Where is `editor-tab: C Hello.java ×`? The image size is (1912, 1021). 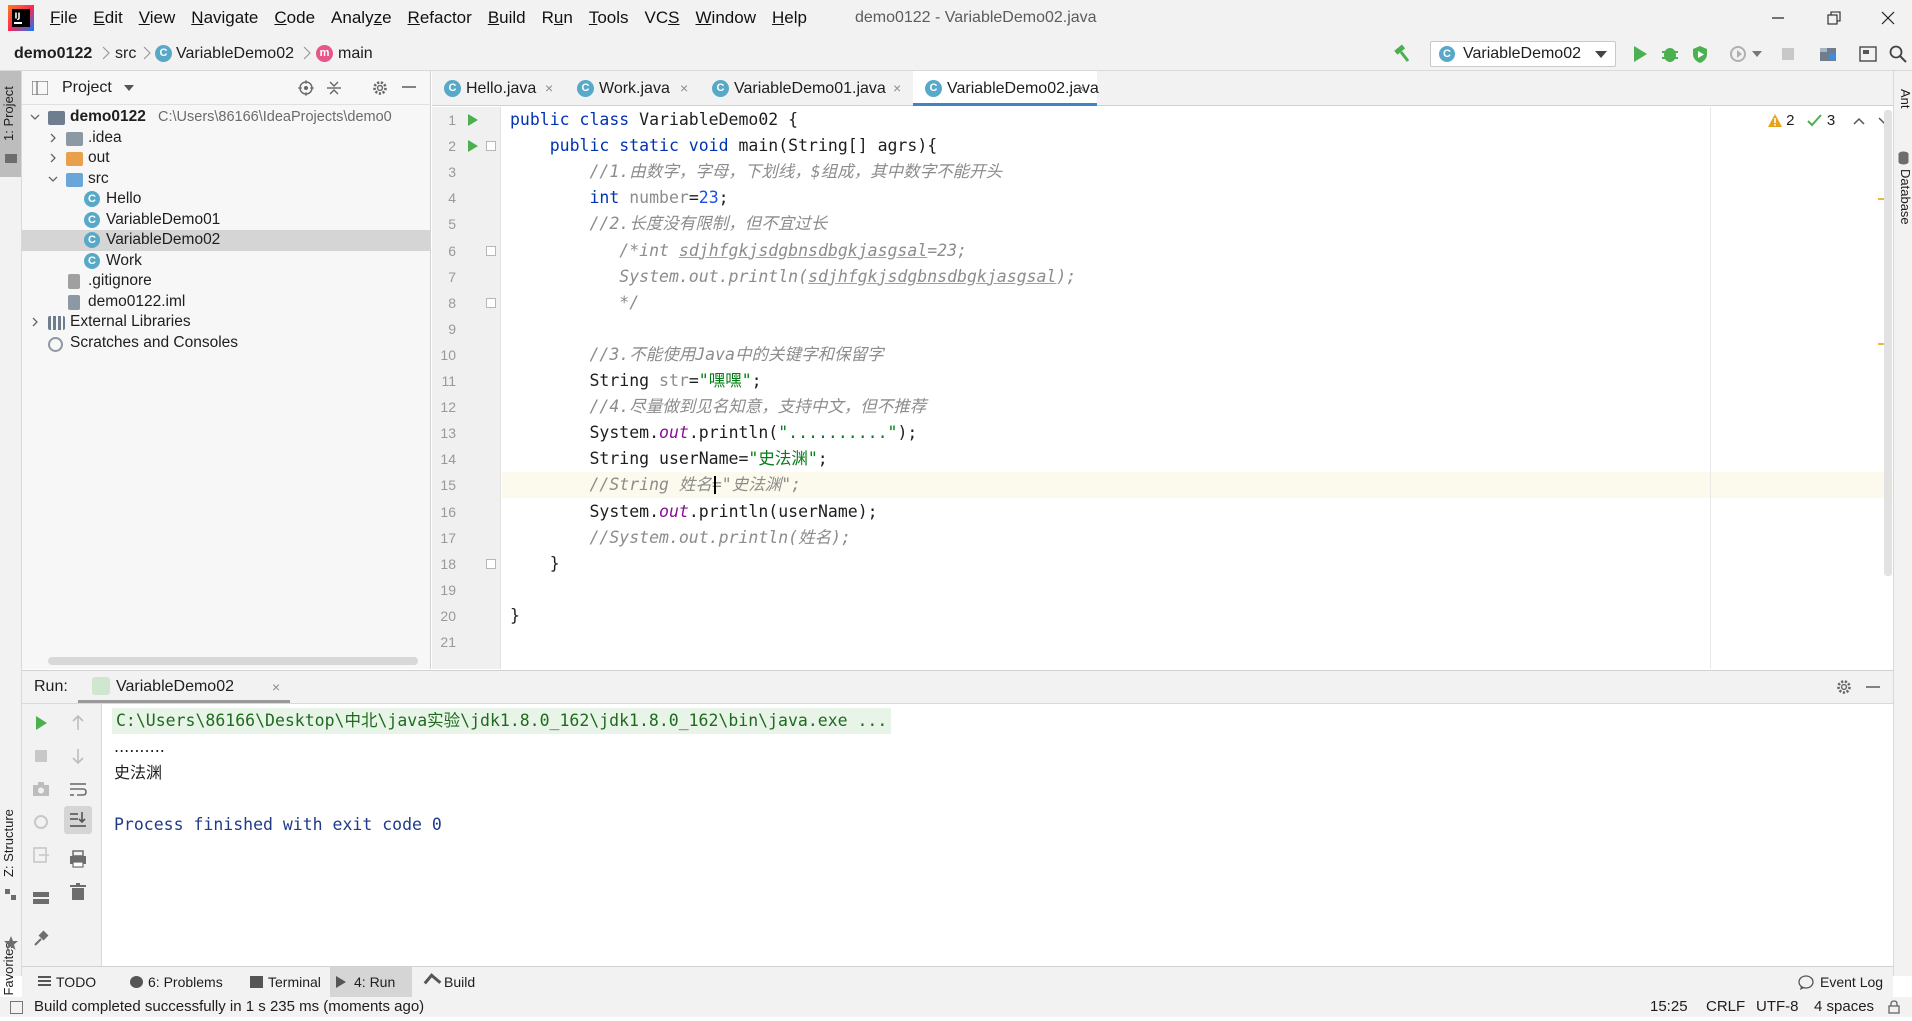 editor-tab: C Hello.java × is located at coordinates (498, 88).